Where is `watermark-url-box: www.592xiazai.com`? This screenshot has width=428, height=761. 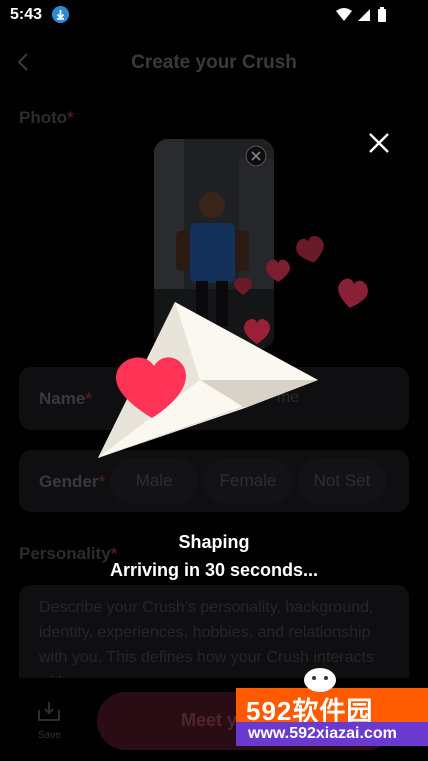 watermark-url-box: www.592xiazai.com is located at coordinates (332, 734).